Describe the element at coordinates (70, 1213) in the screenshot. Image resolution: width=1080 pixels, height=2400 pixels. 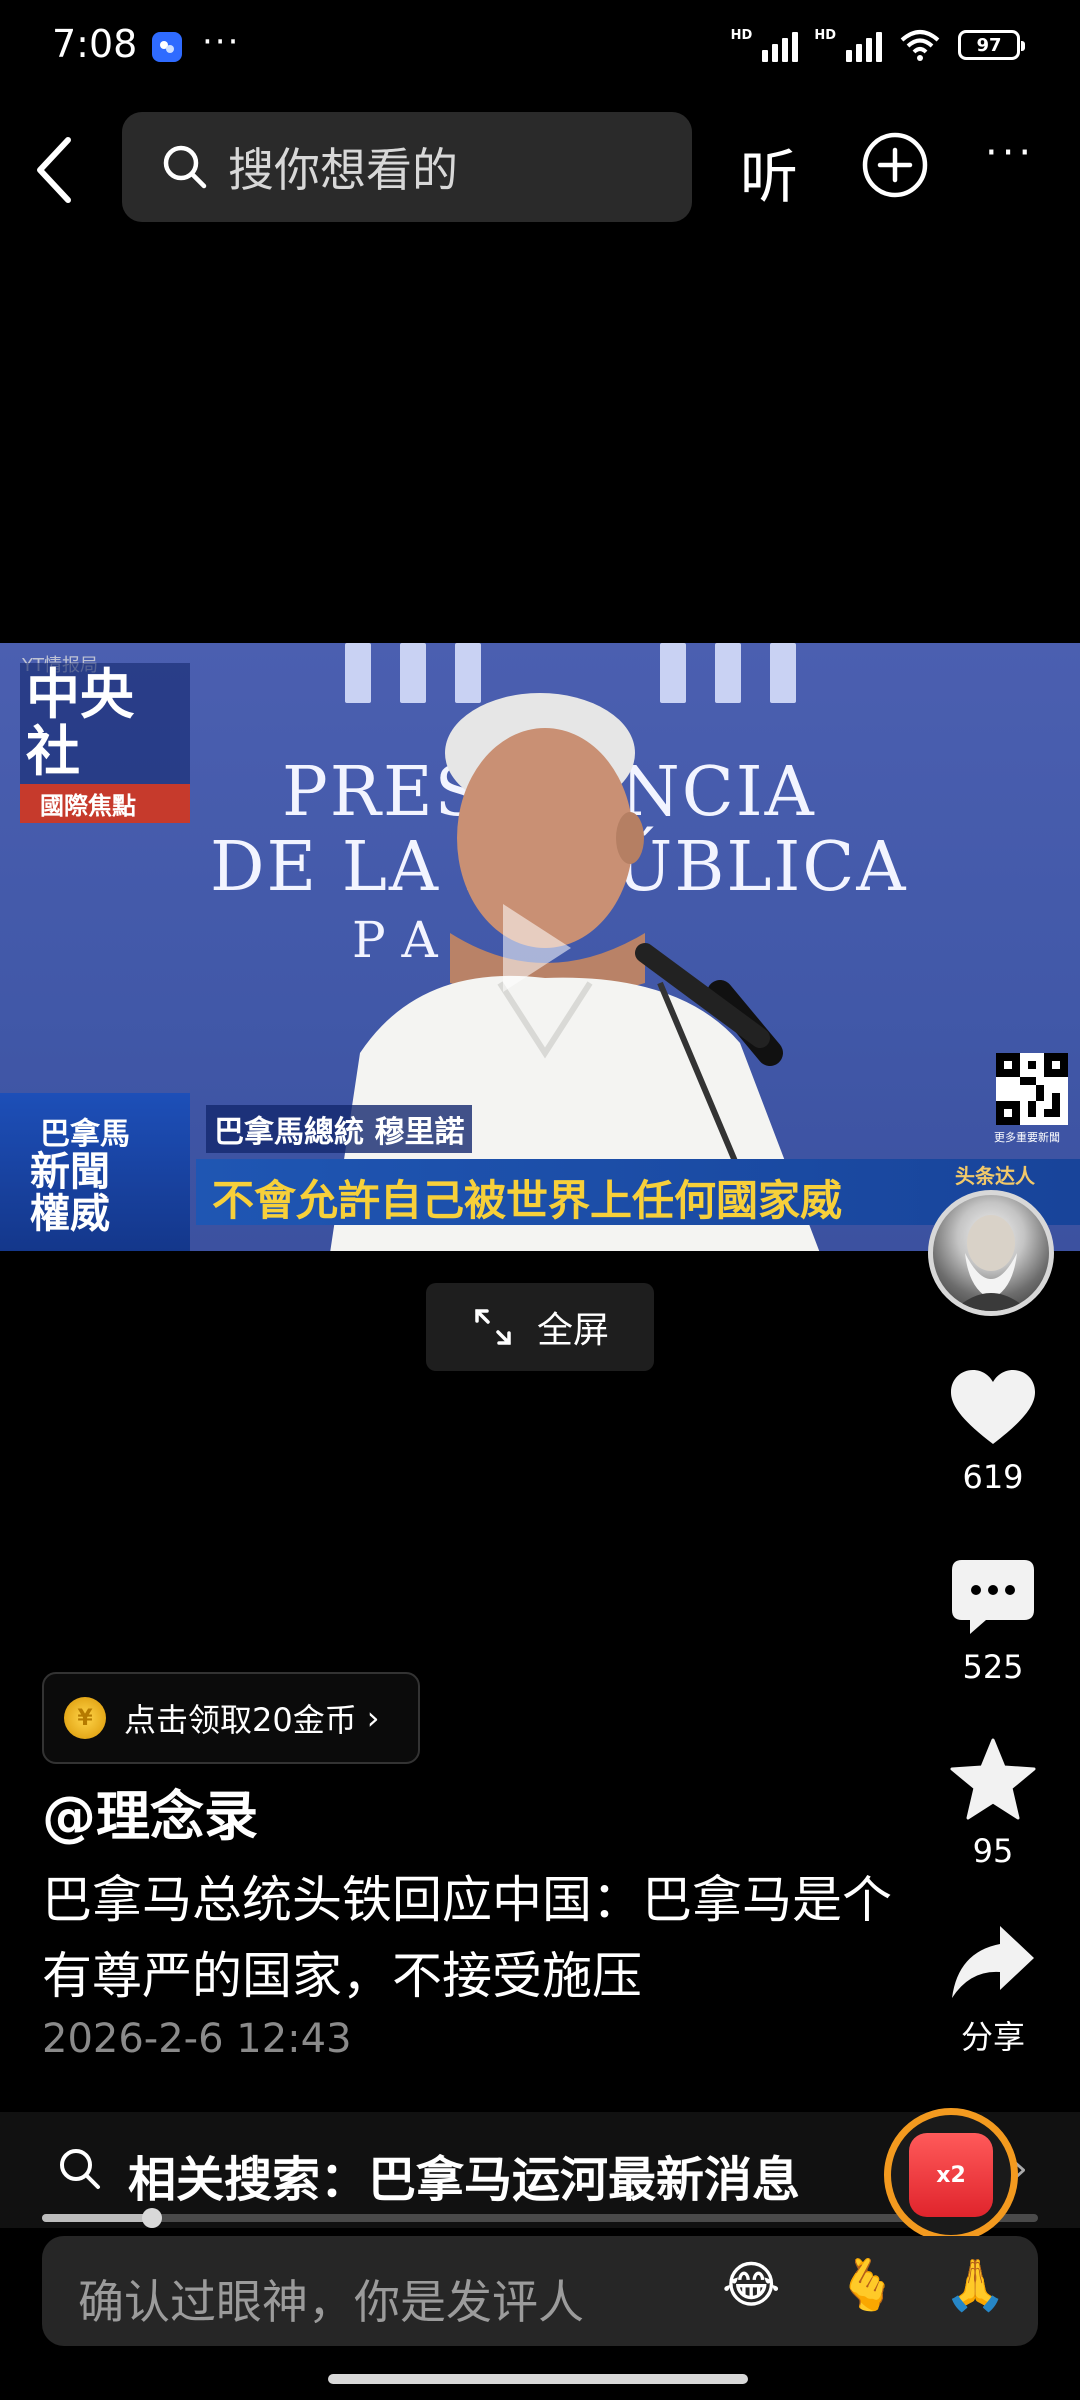
I see `badge-line: 權威` at that location.